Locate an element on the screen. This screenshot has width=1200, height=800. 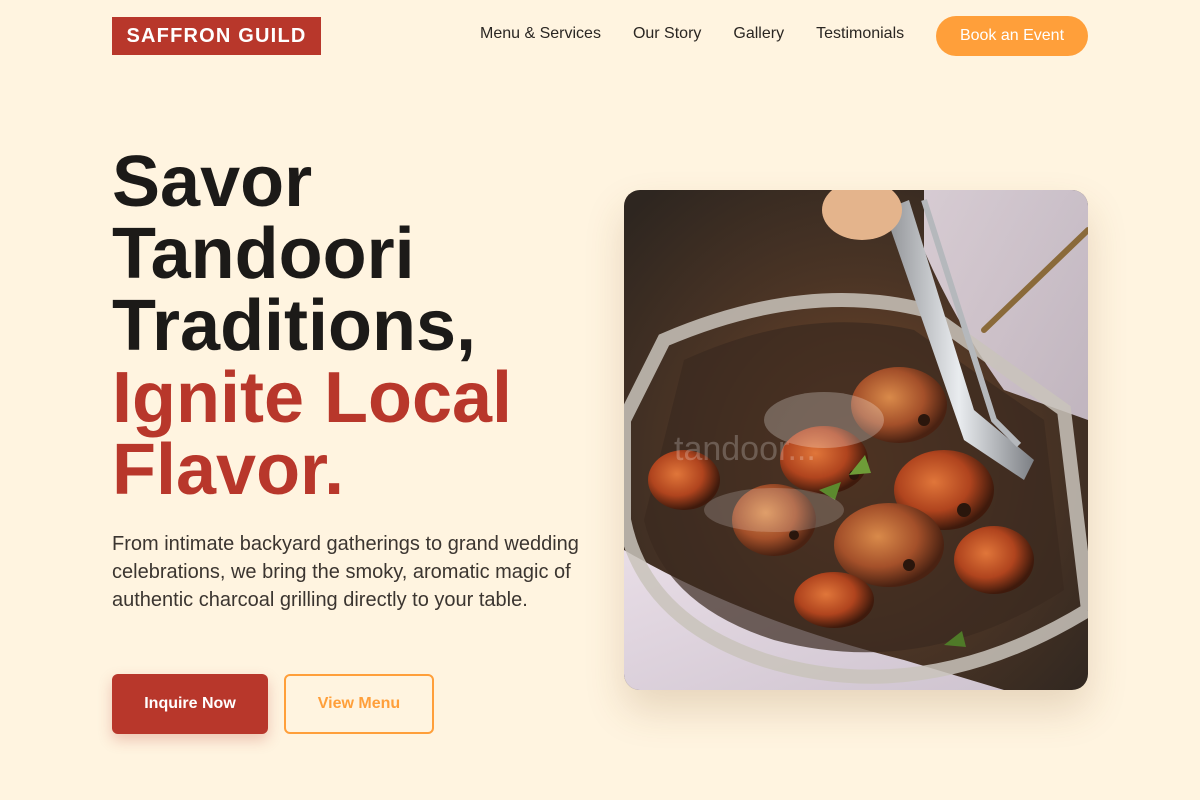
headline-line: Tandoori is located at coordinates (263, 254).